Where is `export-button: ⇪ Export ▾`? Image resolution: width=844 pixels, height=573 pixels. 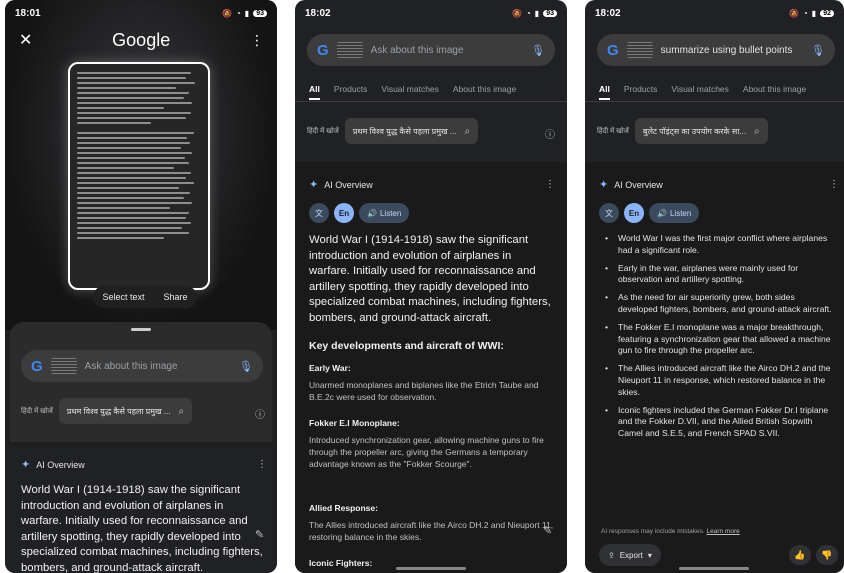 export-button: ⇪ Export ▾ is located at coordinates (630, 555).